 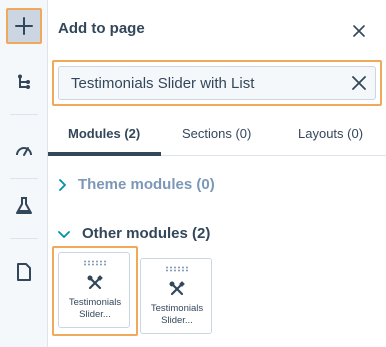 I want to click on page-settings-button, so click(x=24, y=272).